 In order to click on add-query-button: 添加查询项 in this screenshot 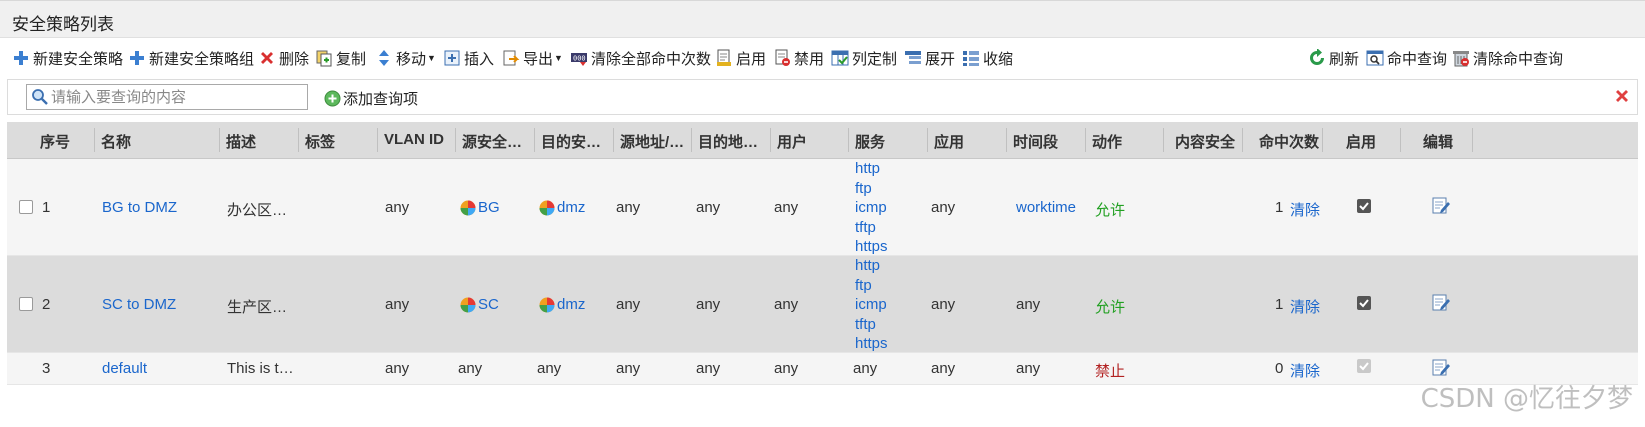, I will do `click(371, 98)`.